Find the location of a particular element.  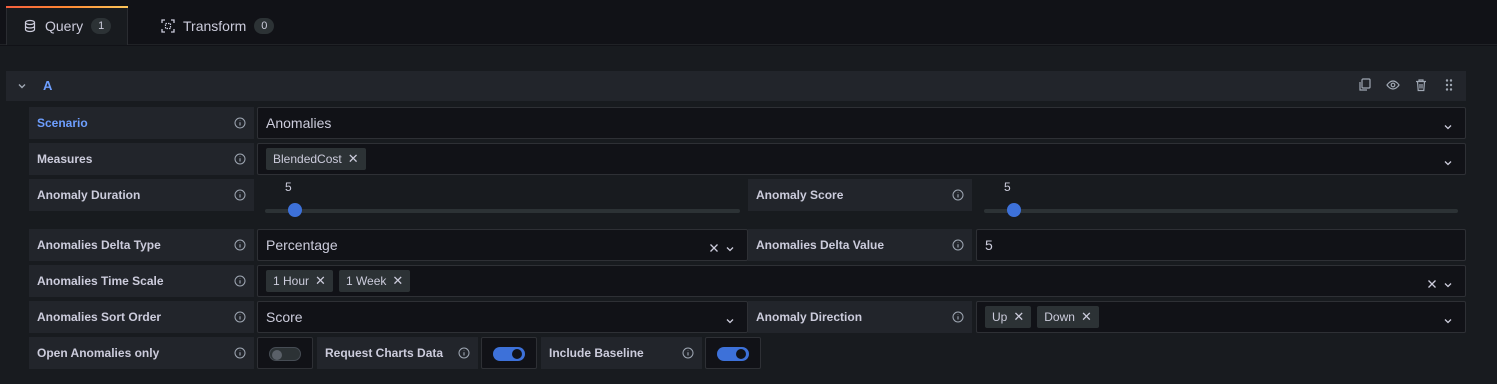

include-baseline-toggle is located at coordinates (733, 354).